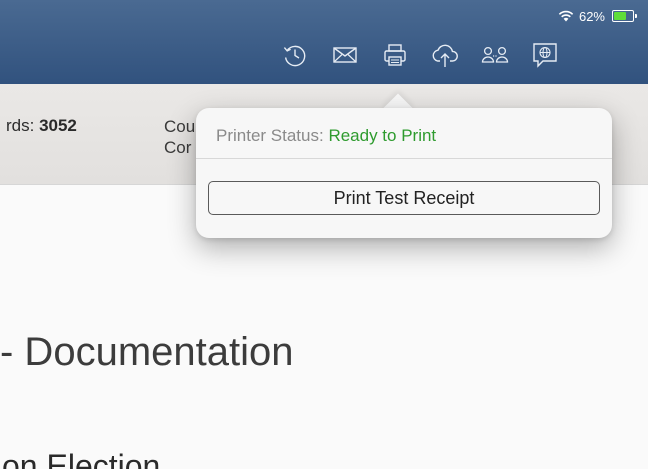 Image resolution: width=648 pixels, height=469 pixels. I want to click on language-button, so click(545, 55).